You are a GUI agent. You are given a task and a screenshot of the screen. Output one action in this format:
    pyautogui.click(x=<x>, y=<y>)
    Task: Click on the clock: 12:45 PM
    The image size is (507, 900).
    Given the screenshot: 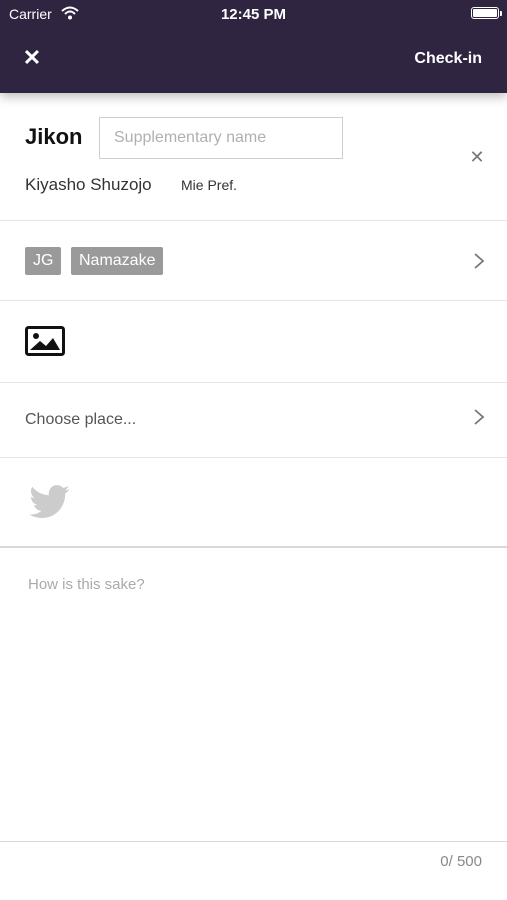 What is the action you would take?
    pyautogui.click(x=253, y=14)
    